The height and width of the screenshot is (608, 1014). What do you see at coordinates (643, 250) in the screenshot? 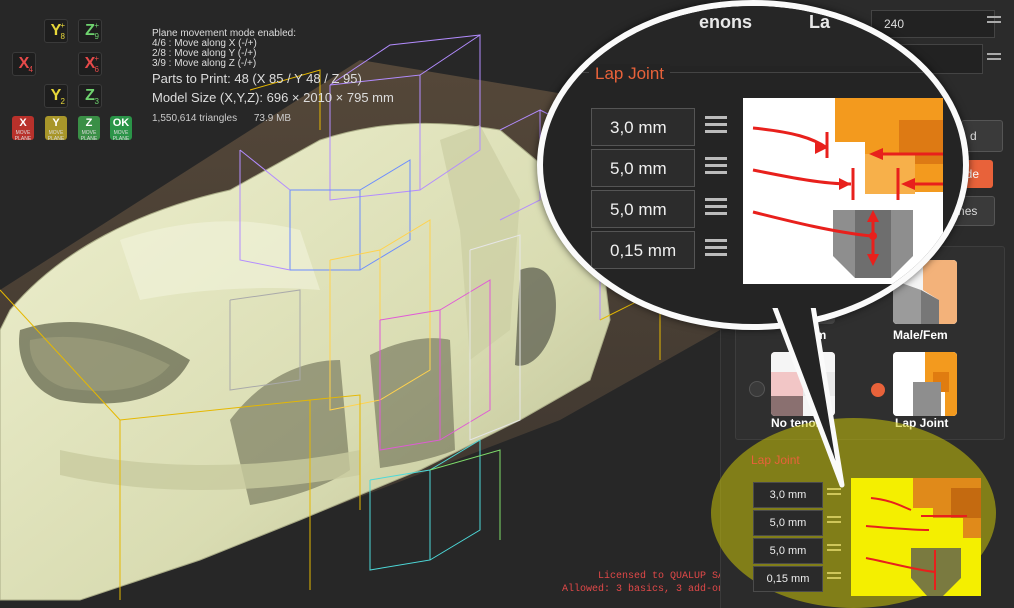
I see `magnifier-value-4: 0,15 mm` at bounding box center [643, 250].